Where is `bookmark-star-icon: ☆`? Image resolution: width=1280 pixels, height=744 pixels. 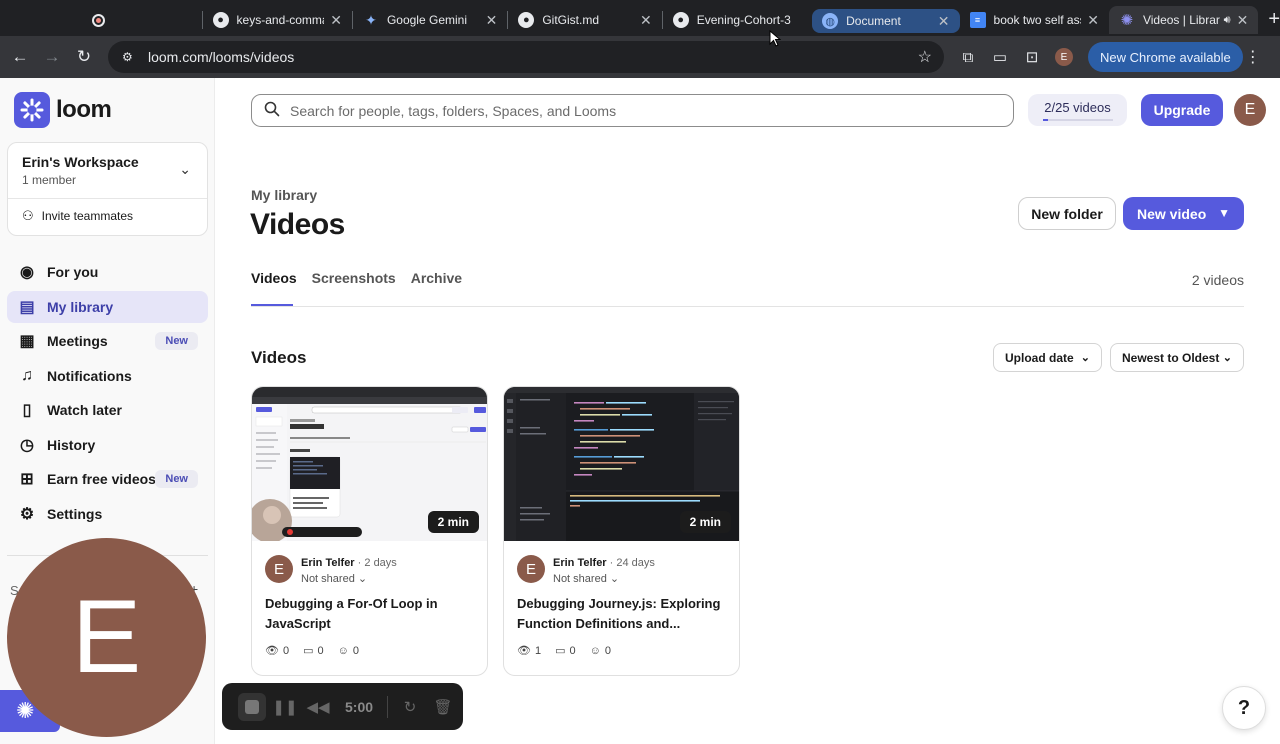
bookmark-star-icon: ☆ is located at coordinates (925, 57).